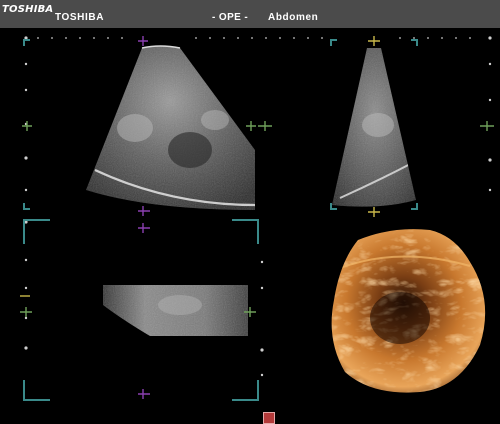  I want to click on pane-a-bmode, so click(170, 128).